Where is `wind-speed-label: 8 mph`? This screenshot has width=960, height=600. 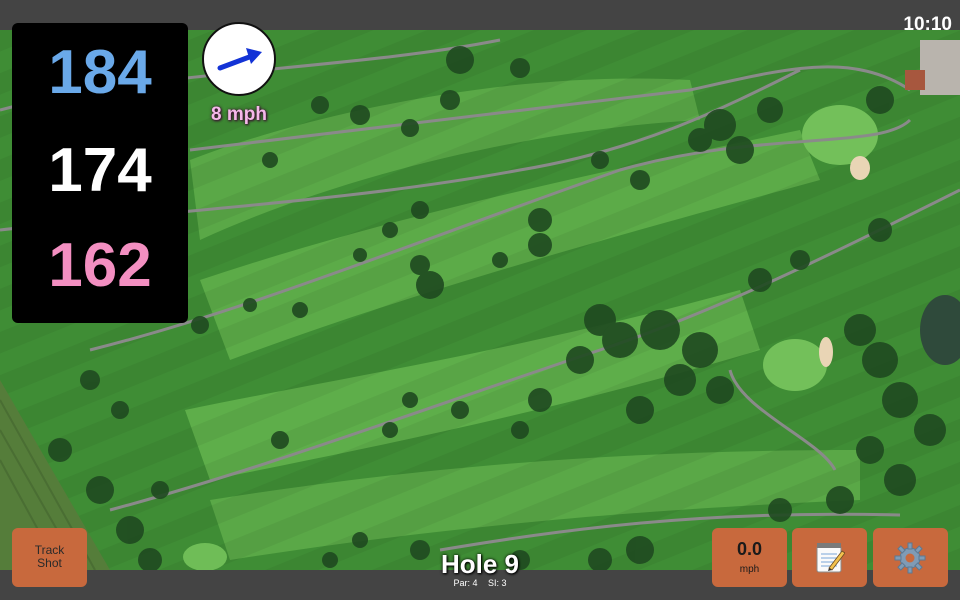
wind-speed-label: 8 mph is located at coordinates (239, 114).